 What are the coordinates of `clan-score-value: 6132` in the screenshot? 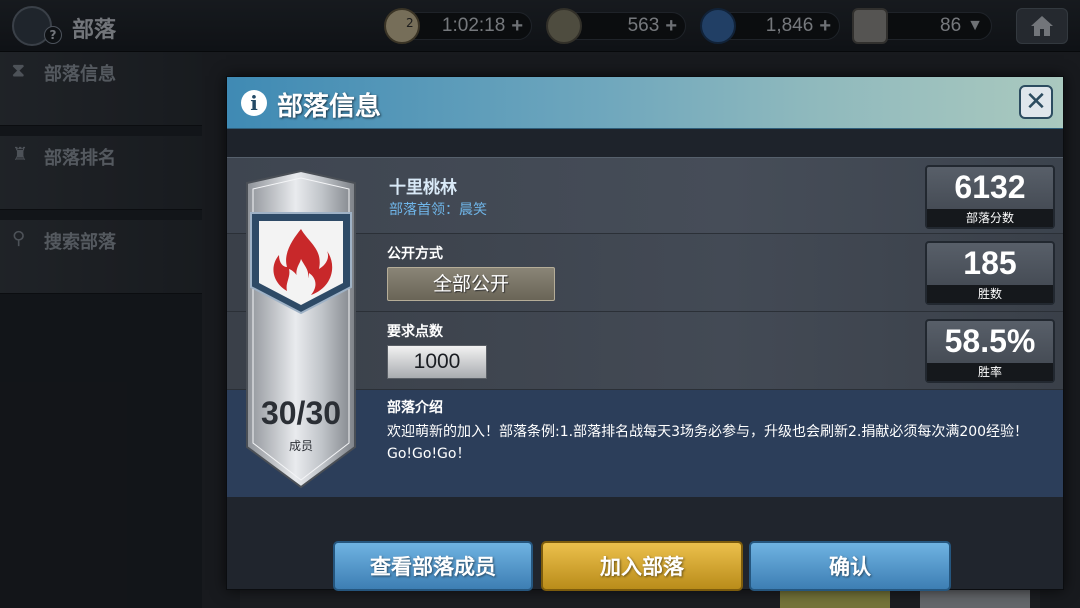 It's located at (990, 187).